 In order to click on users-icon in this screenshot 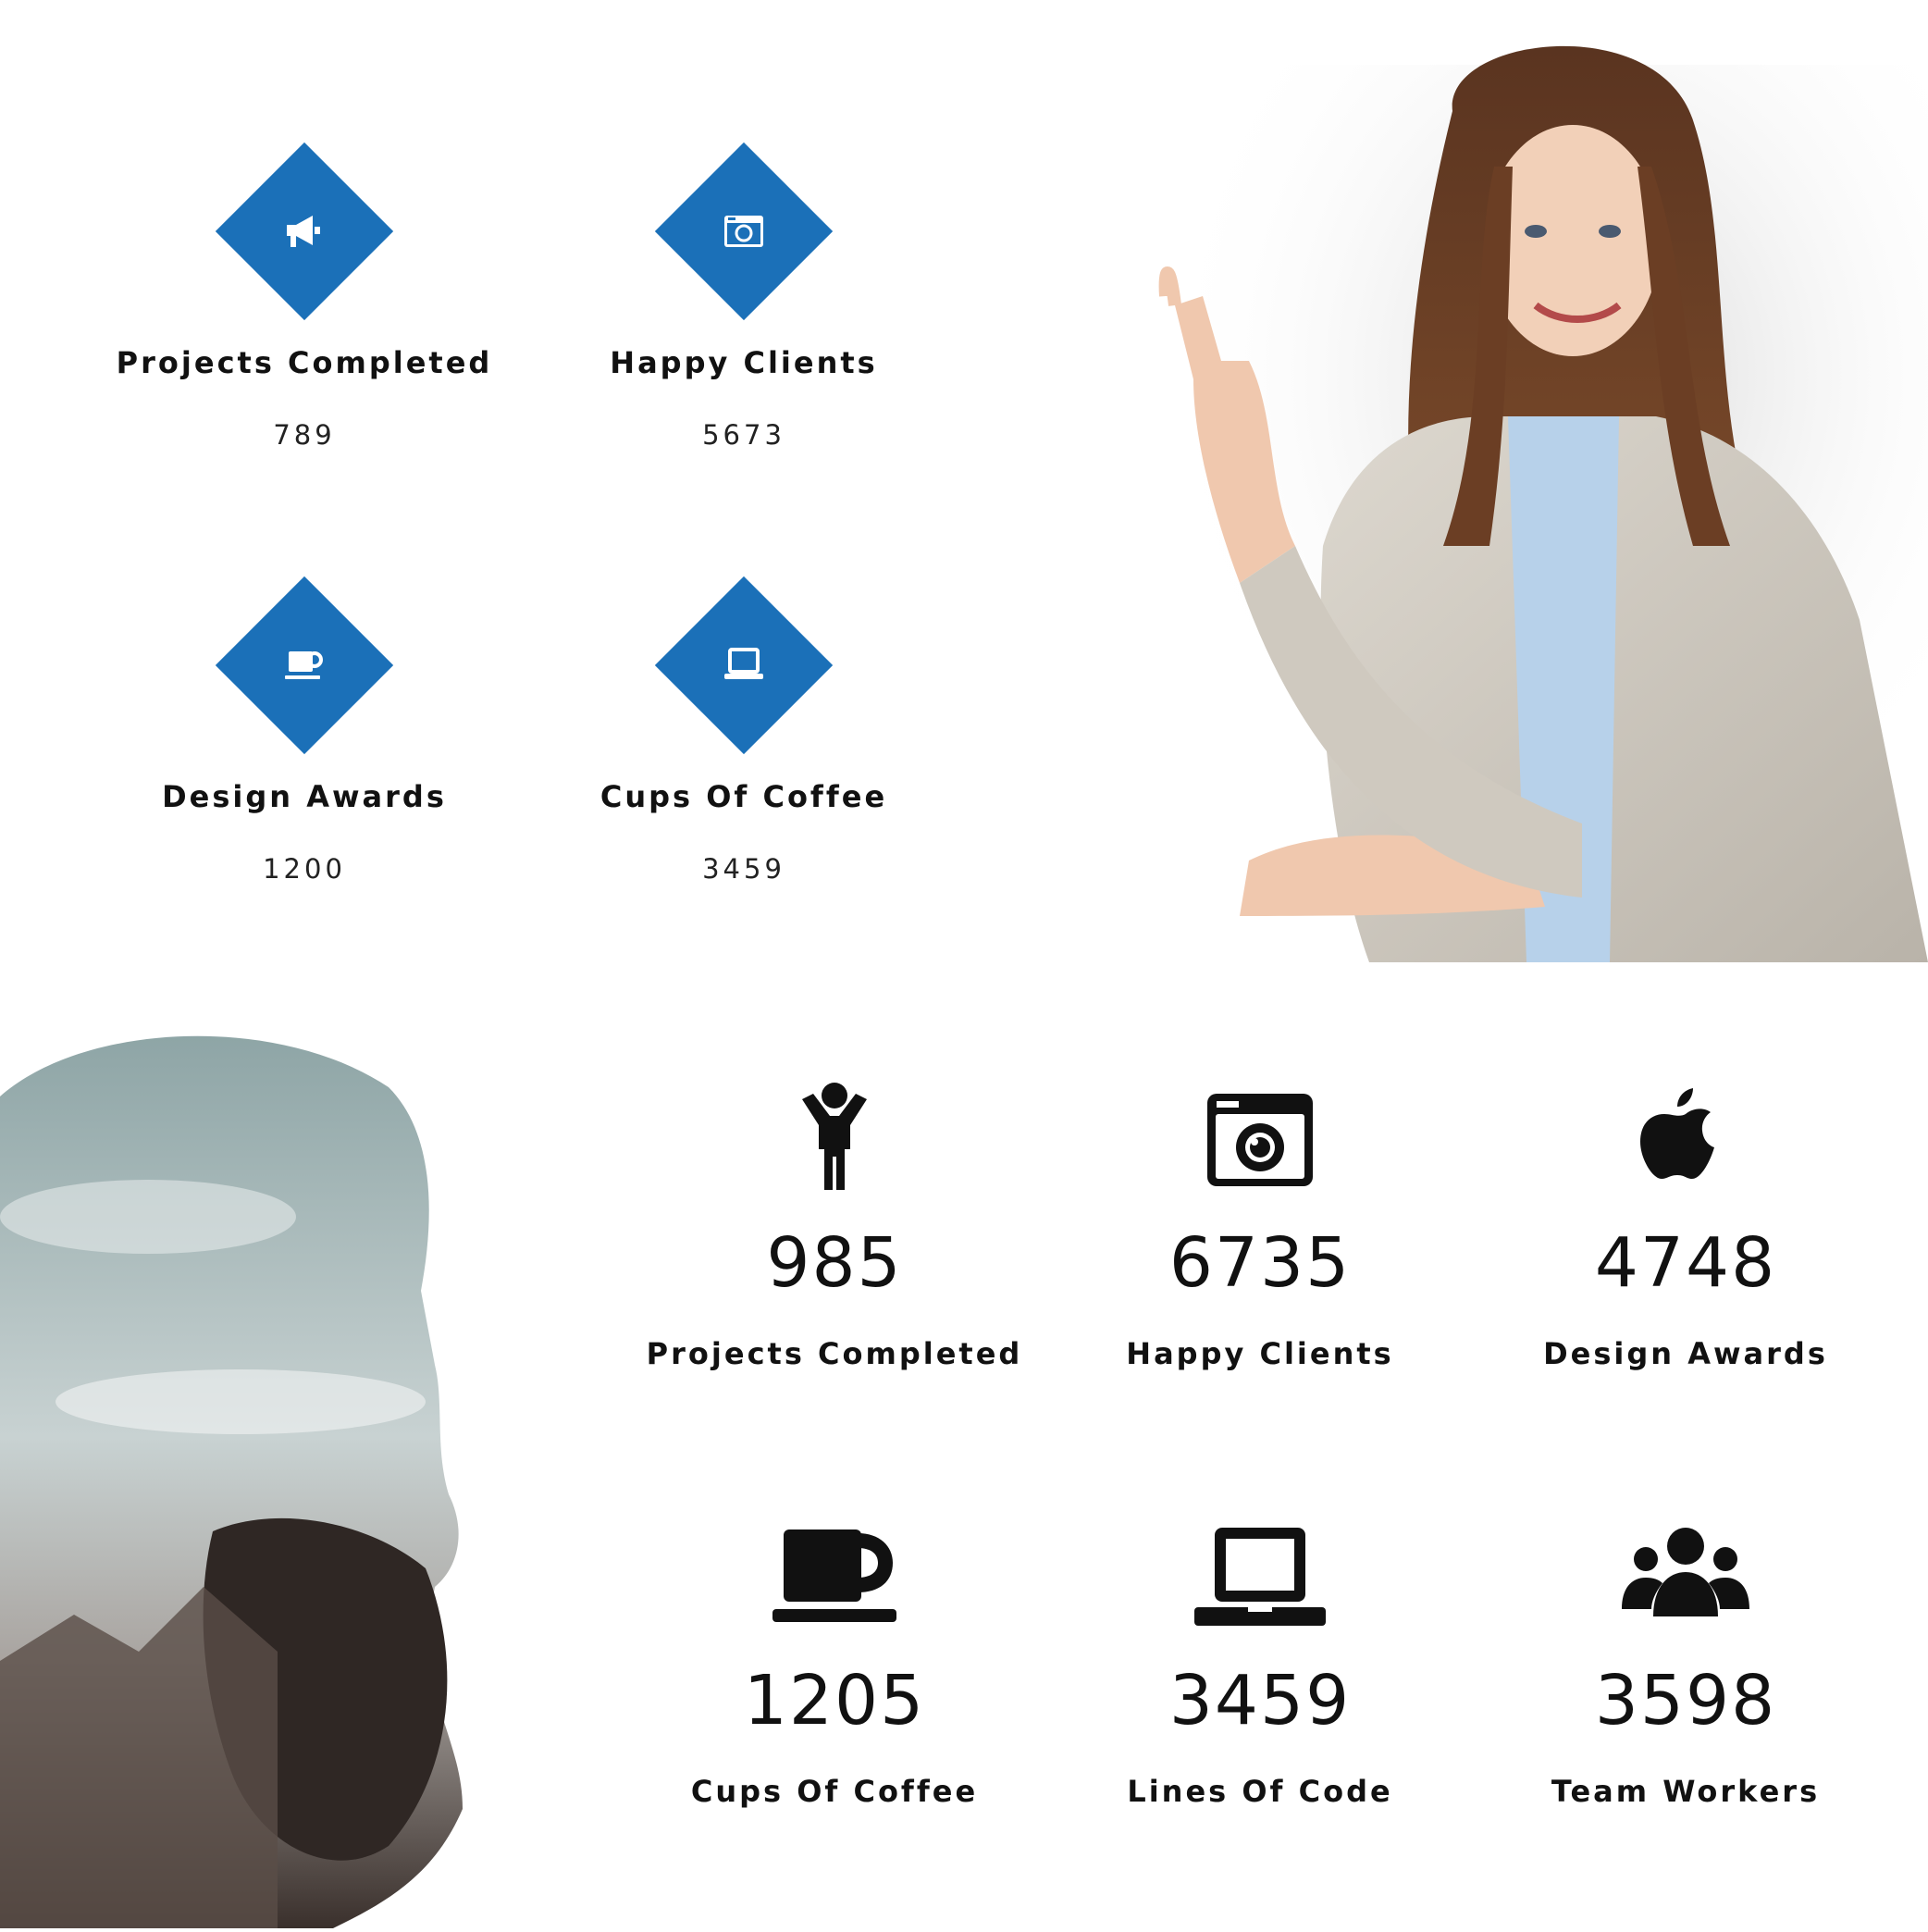, I will do `click(1685, 1576)`.